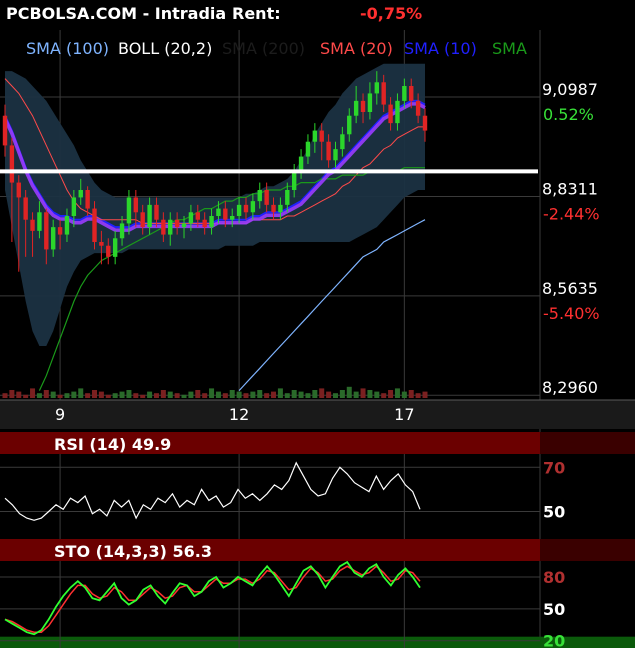  I want to click on price-axis-pct: -5.40%, so click(571, 313).